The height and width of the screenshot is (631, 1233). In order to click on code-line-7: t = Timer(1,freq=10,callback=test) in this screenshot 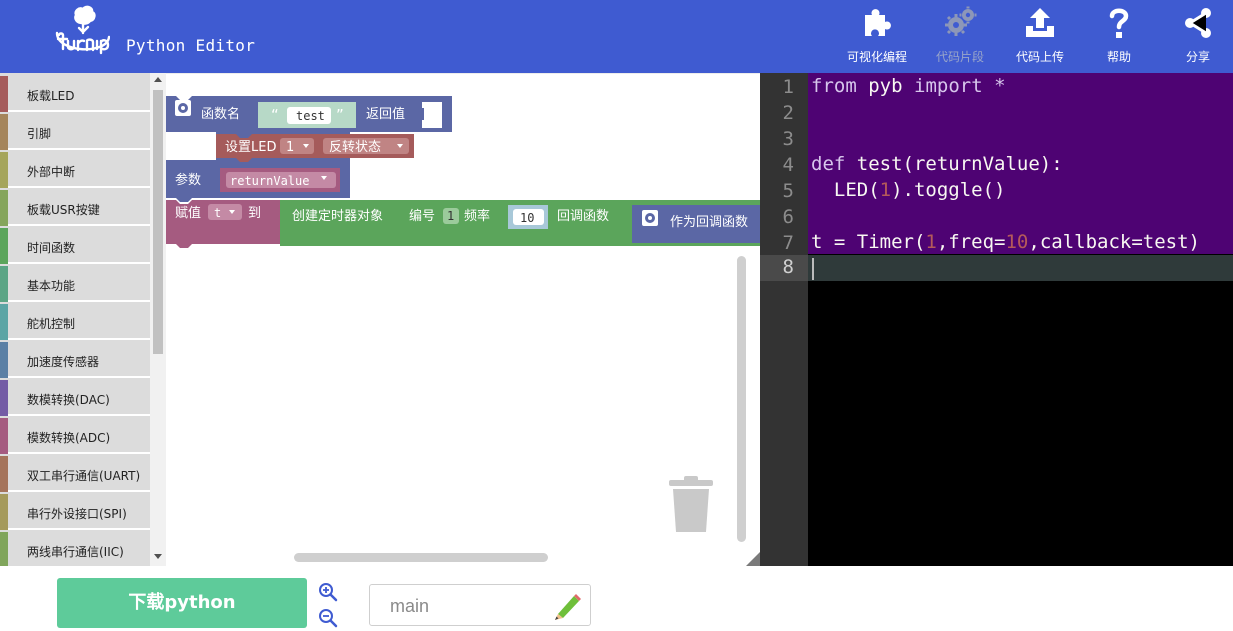, I will do `click(1005, 242)`.